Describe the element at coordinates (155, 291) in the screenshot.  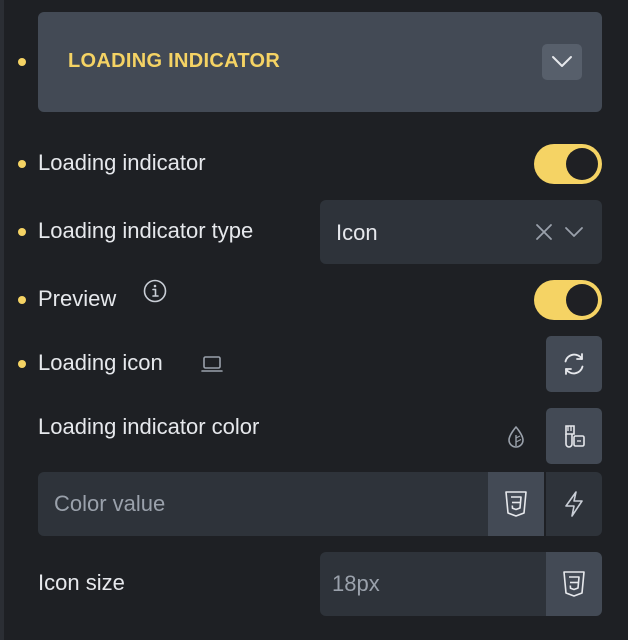
I see `info-icon` at that location.